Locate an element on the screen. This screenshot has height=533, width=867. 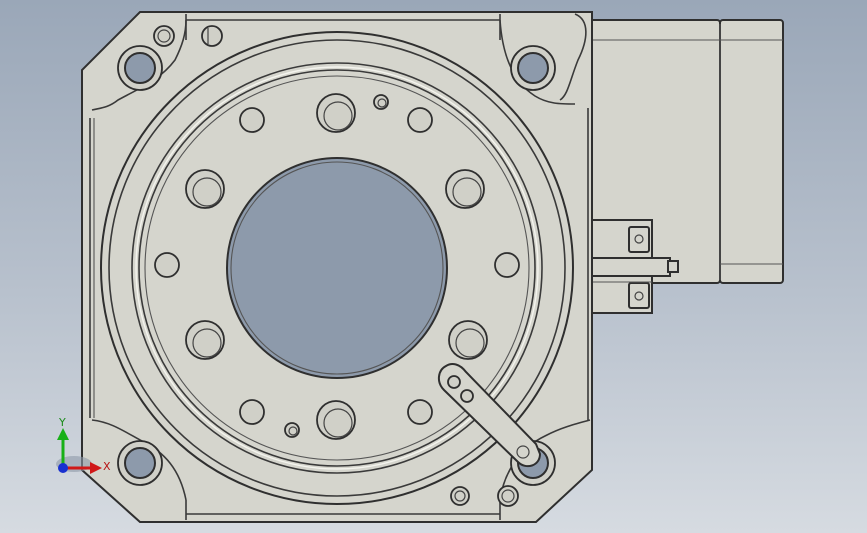
mount-hole-bottom-left is located at coordinates (140, 463).